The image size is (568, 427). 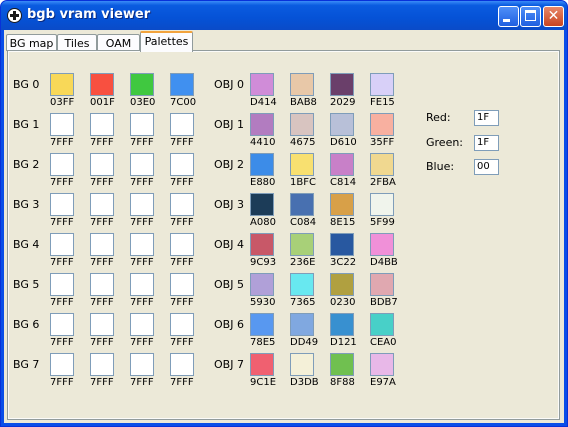 I want to click on obj-palette-2-label: OBJ 2, so click(x=229, y=164).